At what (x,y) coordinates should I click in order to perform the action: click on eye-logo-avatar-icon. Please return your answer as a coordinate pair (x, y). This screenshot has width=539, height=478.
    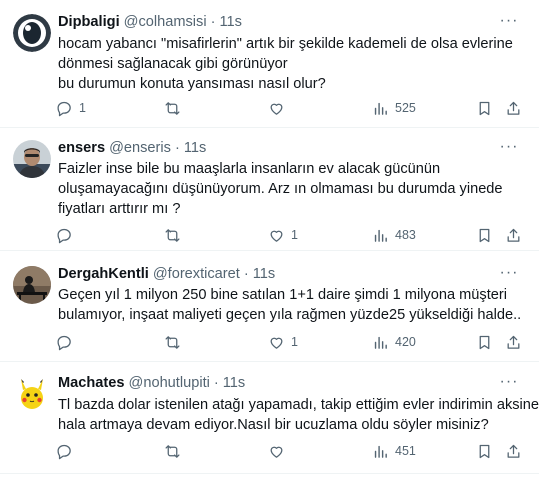
    Looking at the image, I should click on (32, 33).